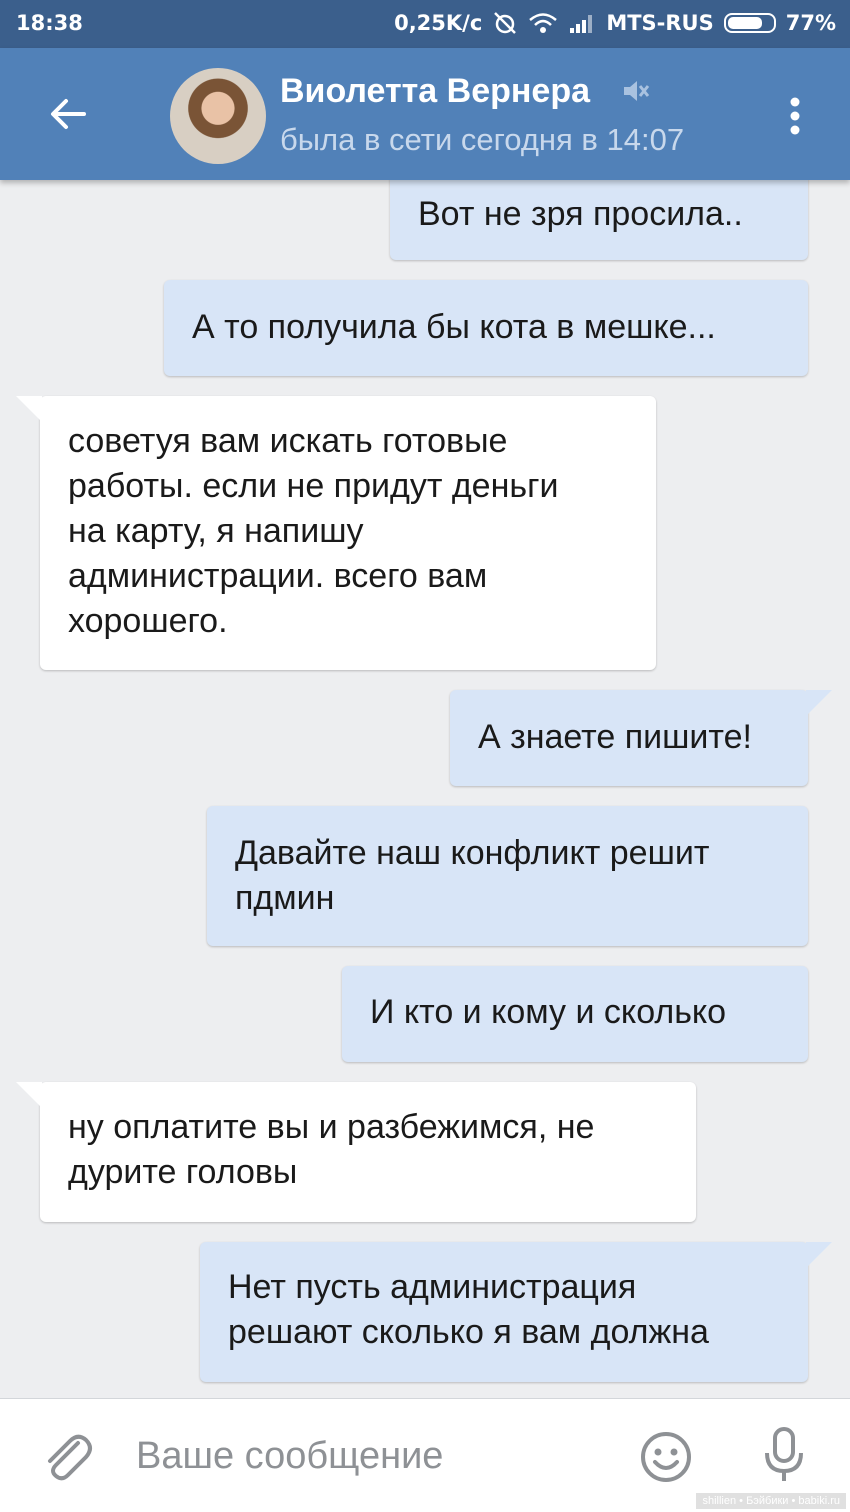  Describe the element at coordinates (288, 441) in the screenshot. I see `message-line: советуя вам искать готовые` at that location.